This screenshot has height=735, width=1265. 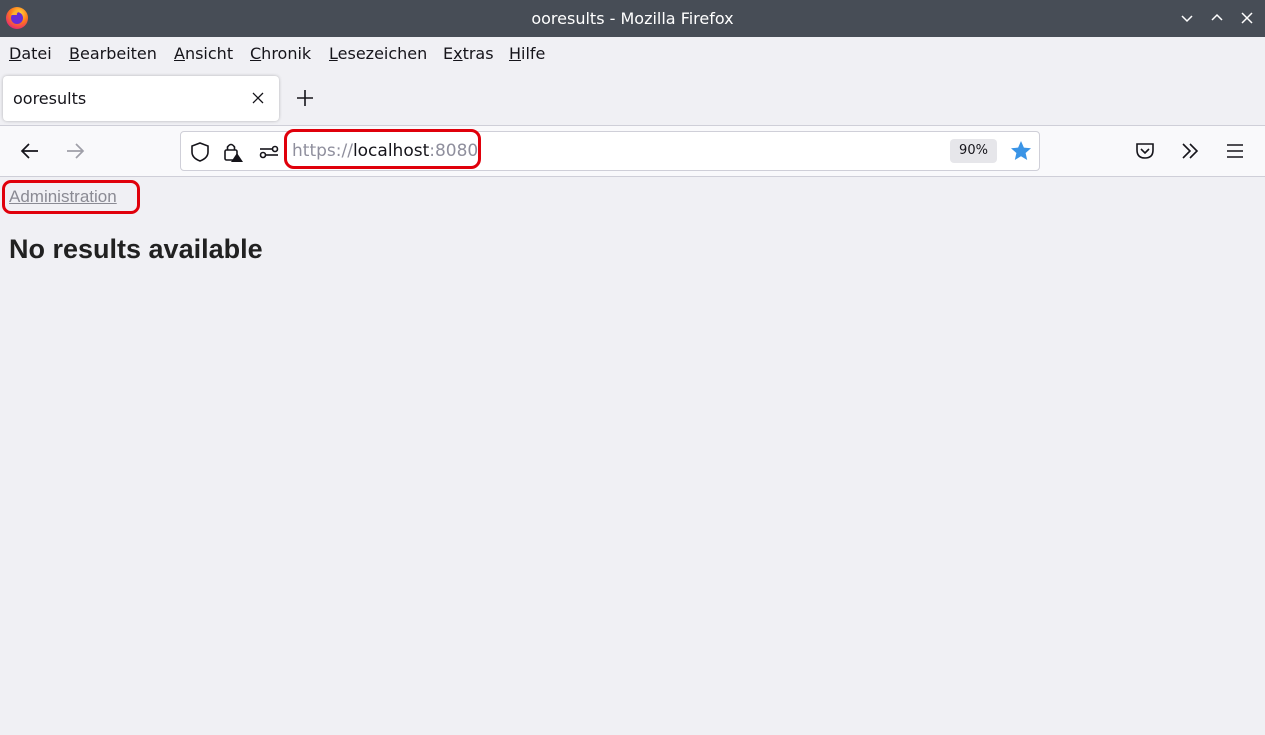 I want to click on menu-ansicht: Ansicht, so click(x=203, y=53).